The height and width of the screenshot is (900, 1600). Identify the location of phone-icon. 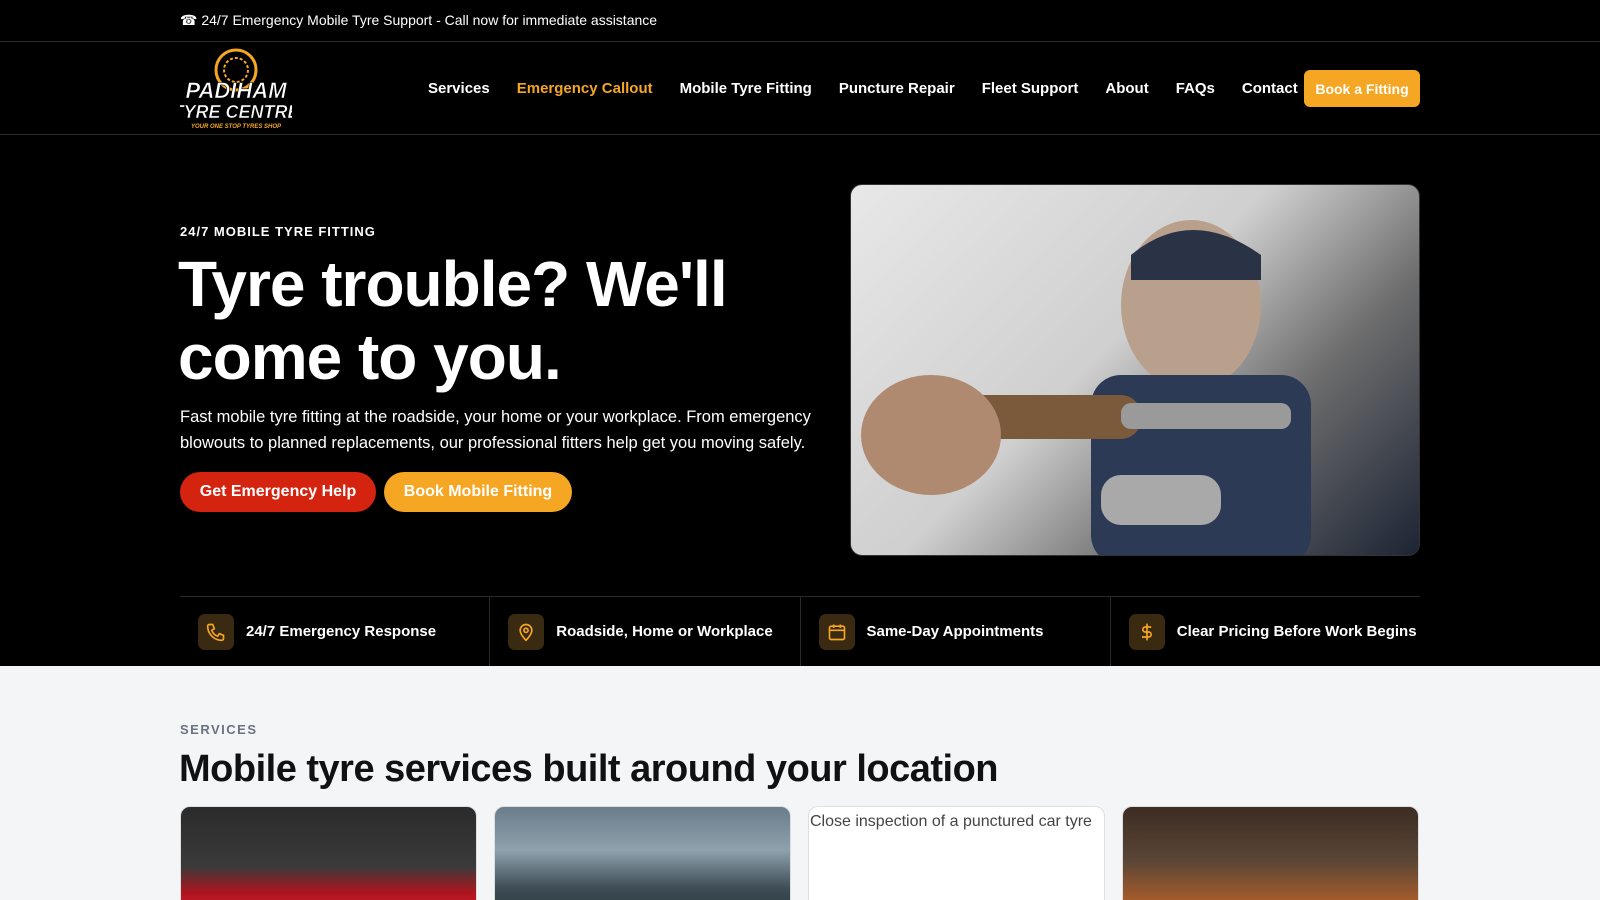
(216, 631).